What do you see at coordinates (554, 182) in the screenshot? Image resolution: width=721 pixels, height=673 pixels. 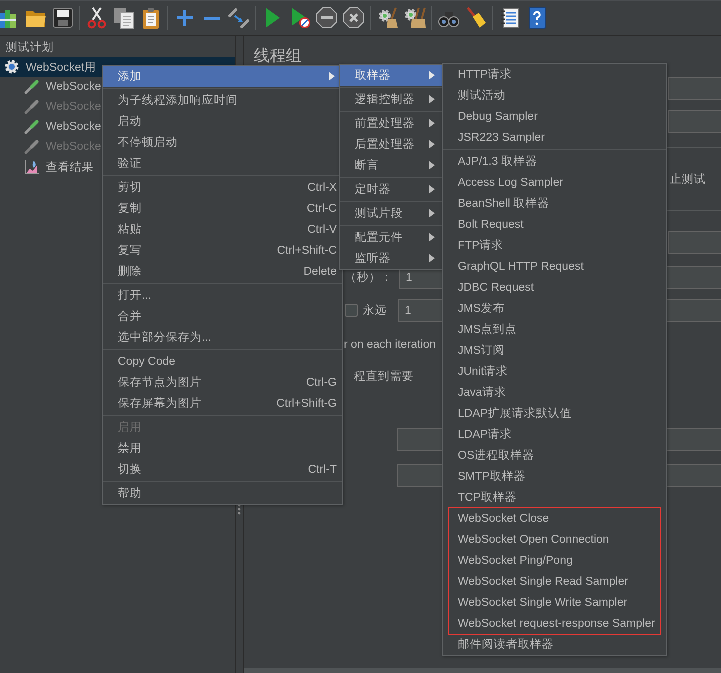 I see `menu-item: Access Log Sampler` at bounding box center [554, 182].